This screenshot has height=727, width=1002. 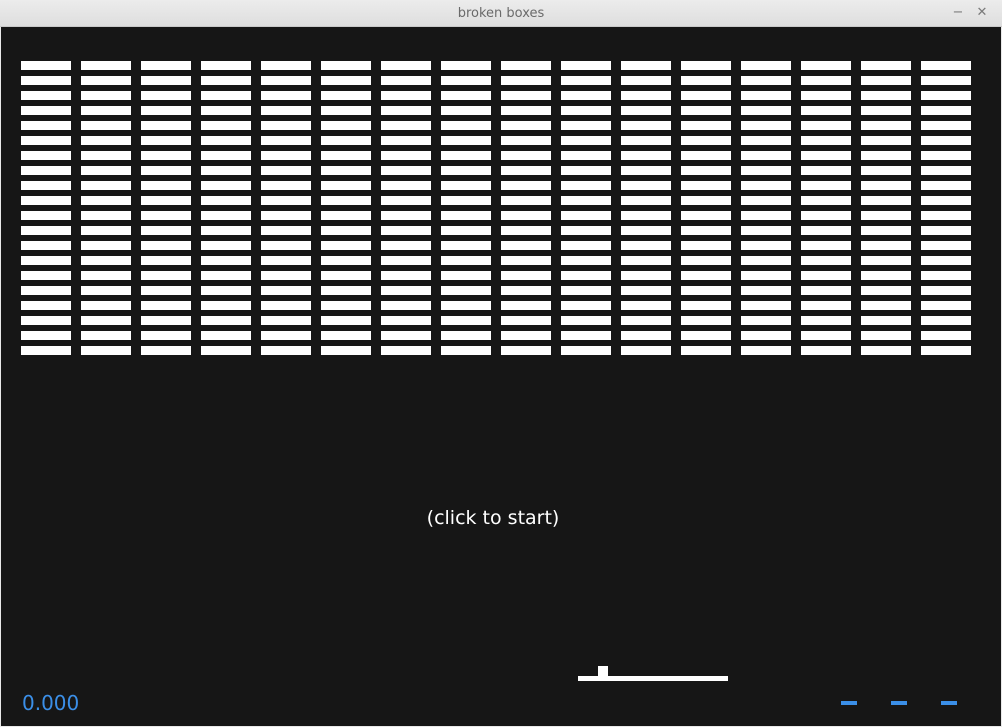 What do you see at coordinates (958, 13) in the screenshot?
I see `minimize-button: −` at bounding box center [958, 13].